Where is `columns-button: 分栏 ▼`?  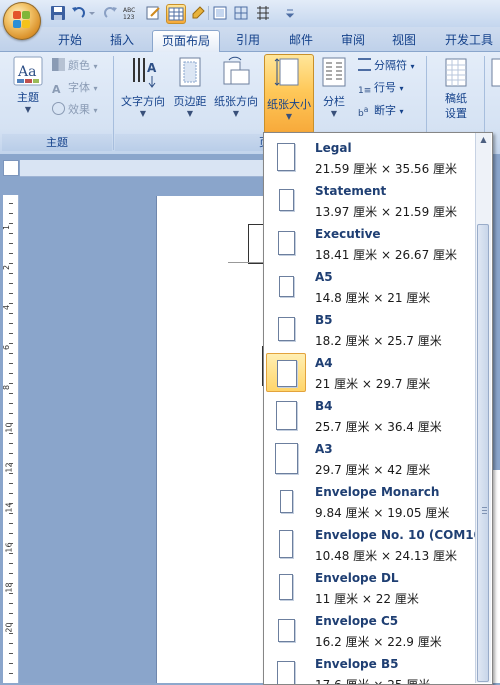
columns-button: 分栏 ▼ is located at coordinates (334, 87).